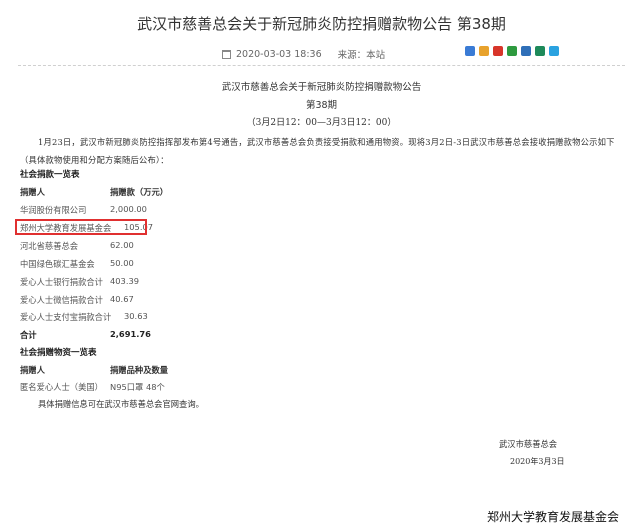 The height and width of the screenshot is (530, 643). I want to click on total-value: 2,691.76, so click(130, 334).